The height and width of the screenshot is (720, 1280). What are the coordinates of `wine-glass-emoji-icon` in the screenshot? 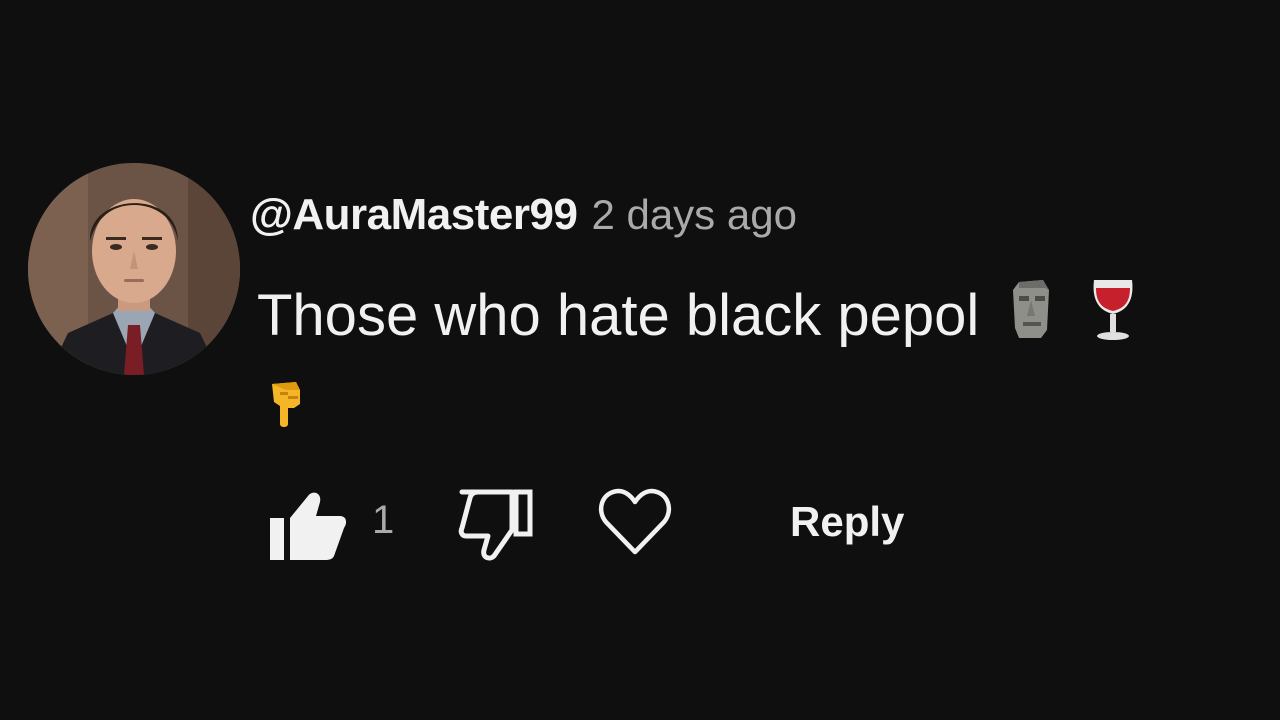 It's located at (1113, 319).